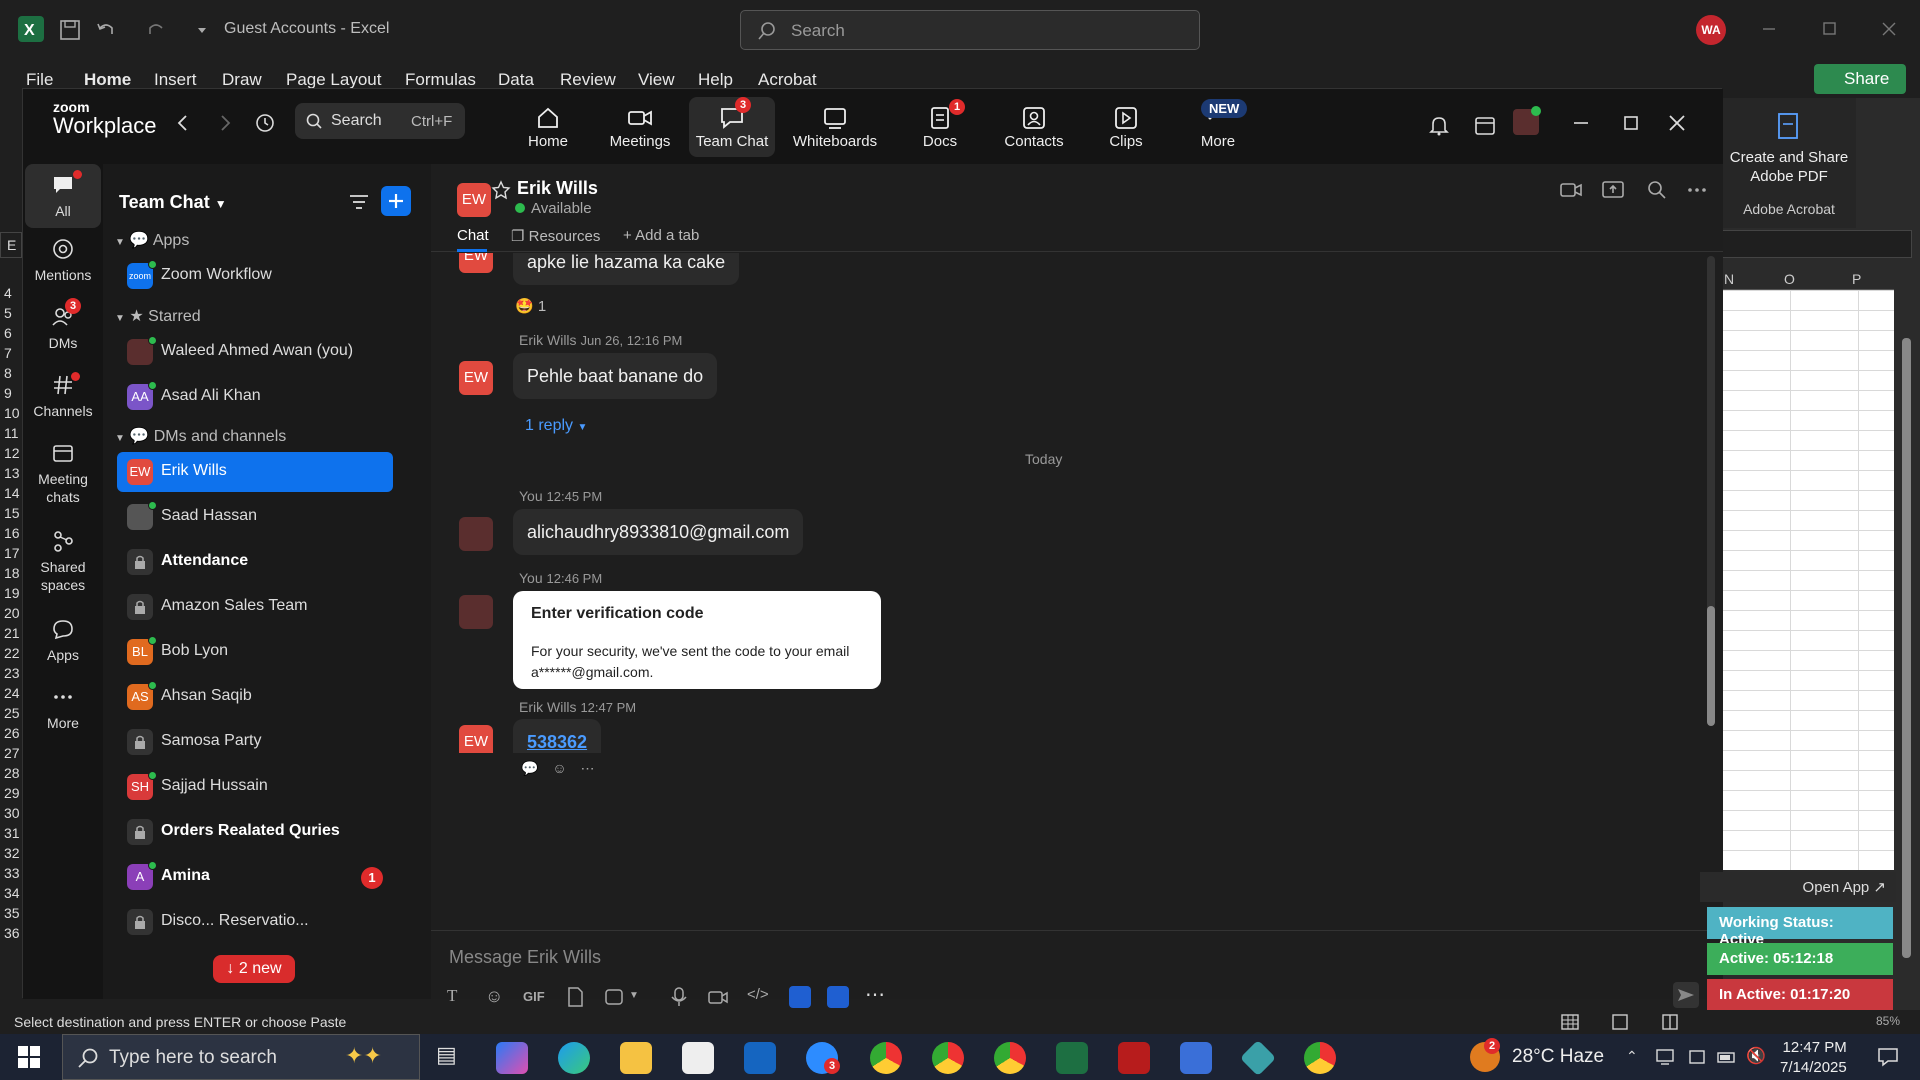 The height and width of the screenshot is (1080, 1920). Describe the element at coordinates (512, 1058) in the screenshot. I see `copilot-icon` at that location.